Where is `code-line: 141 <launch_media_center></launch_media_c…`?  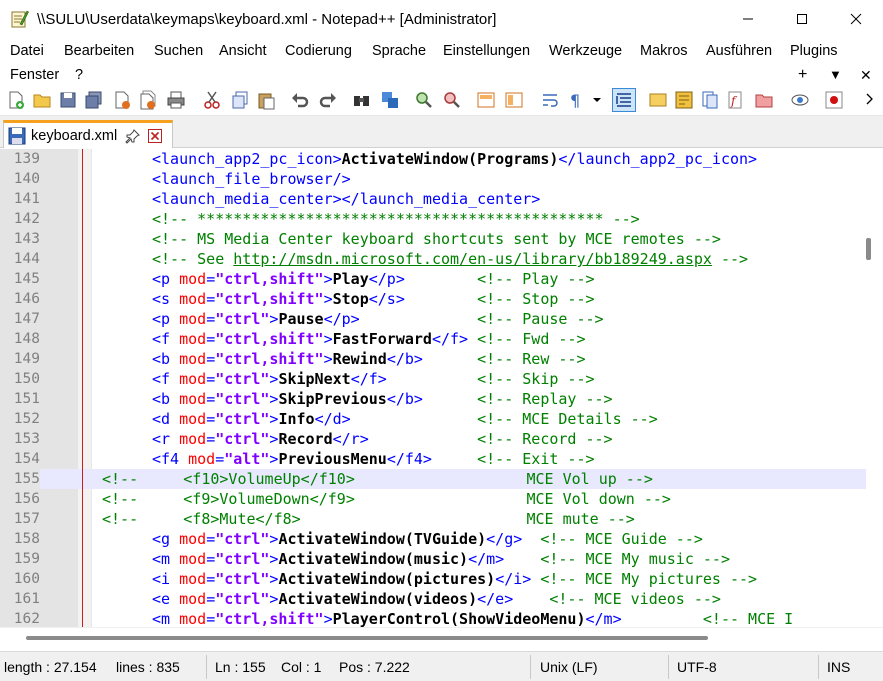 code-line: 141 <launch_media_center></launch_media_c… is located at coordinates (433, 199).